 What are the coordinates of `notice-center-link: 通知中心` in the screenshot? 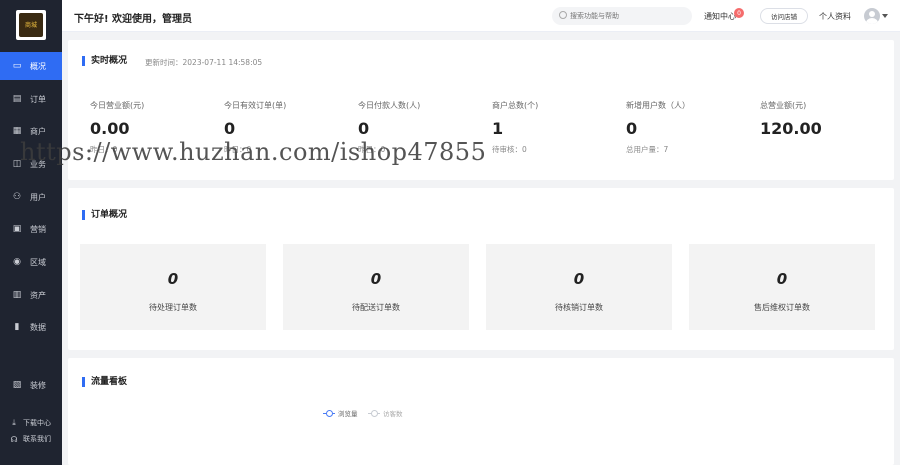 It's located at (720, 16).